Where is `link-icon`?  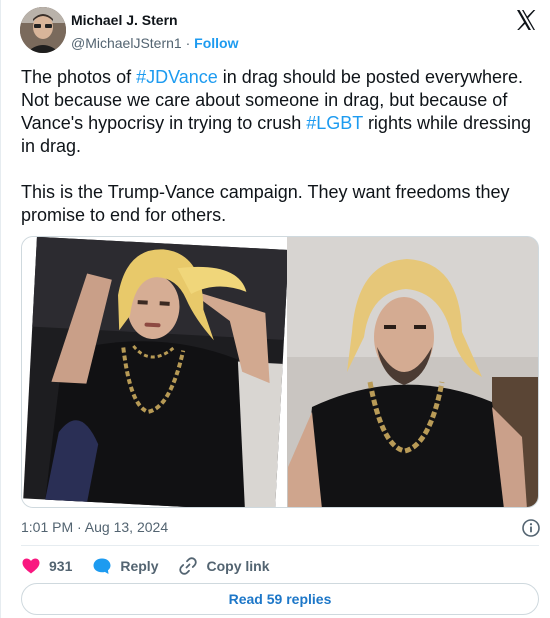 link-icon is located at coordinates (188, 566).